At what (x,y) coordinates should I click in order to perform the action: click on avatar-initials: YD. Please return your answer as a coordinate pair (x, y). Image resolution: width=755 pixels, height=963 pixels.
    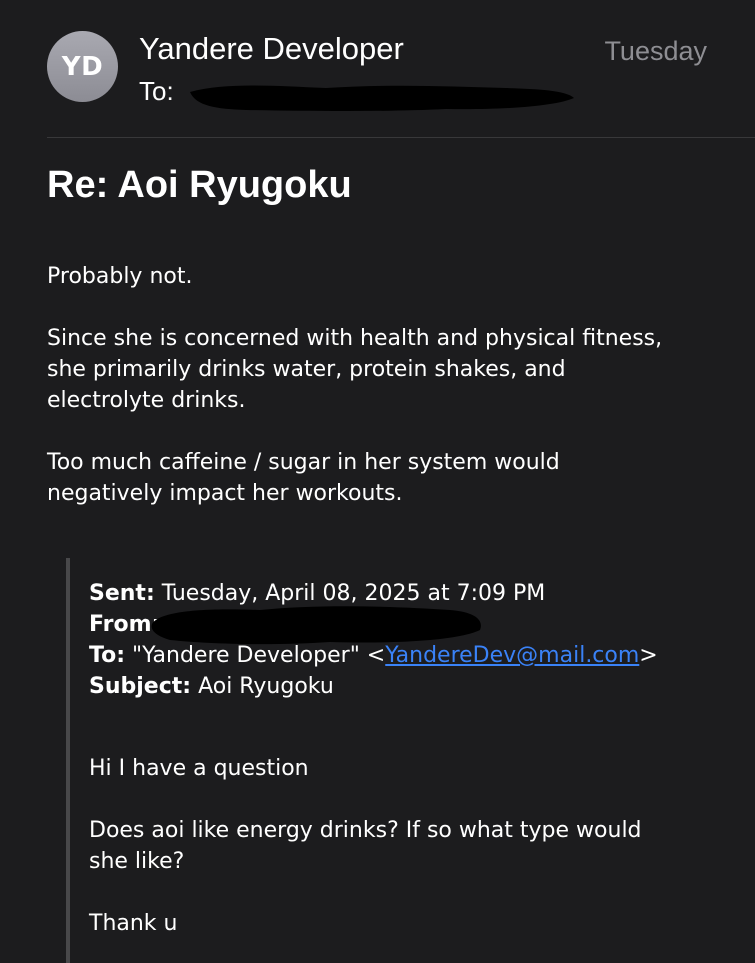
    Looking at the image, I should click on (82, 66).